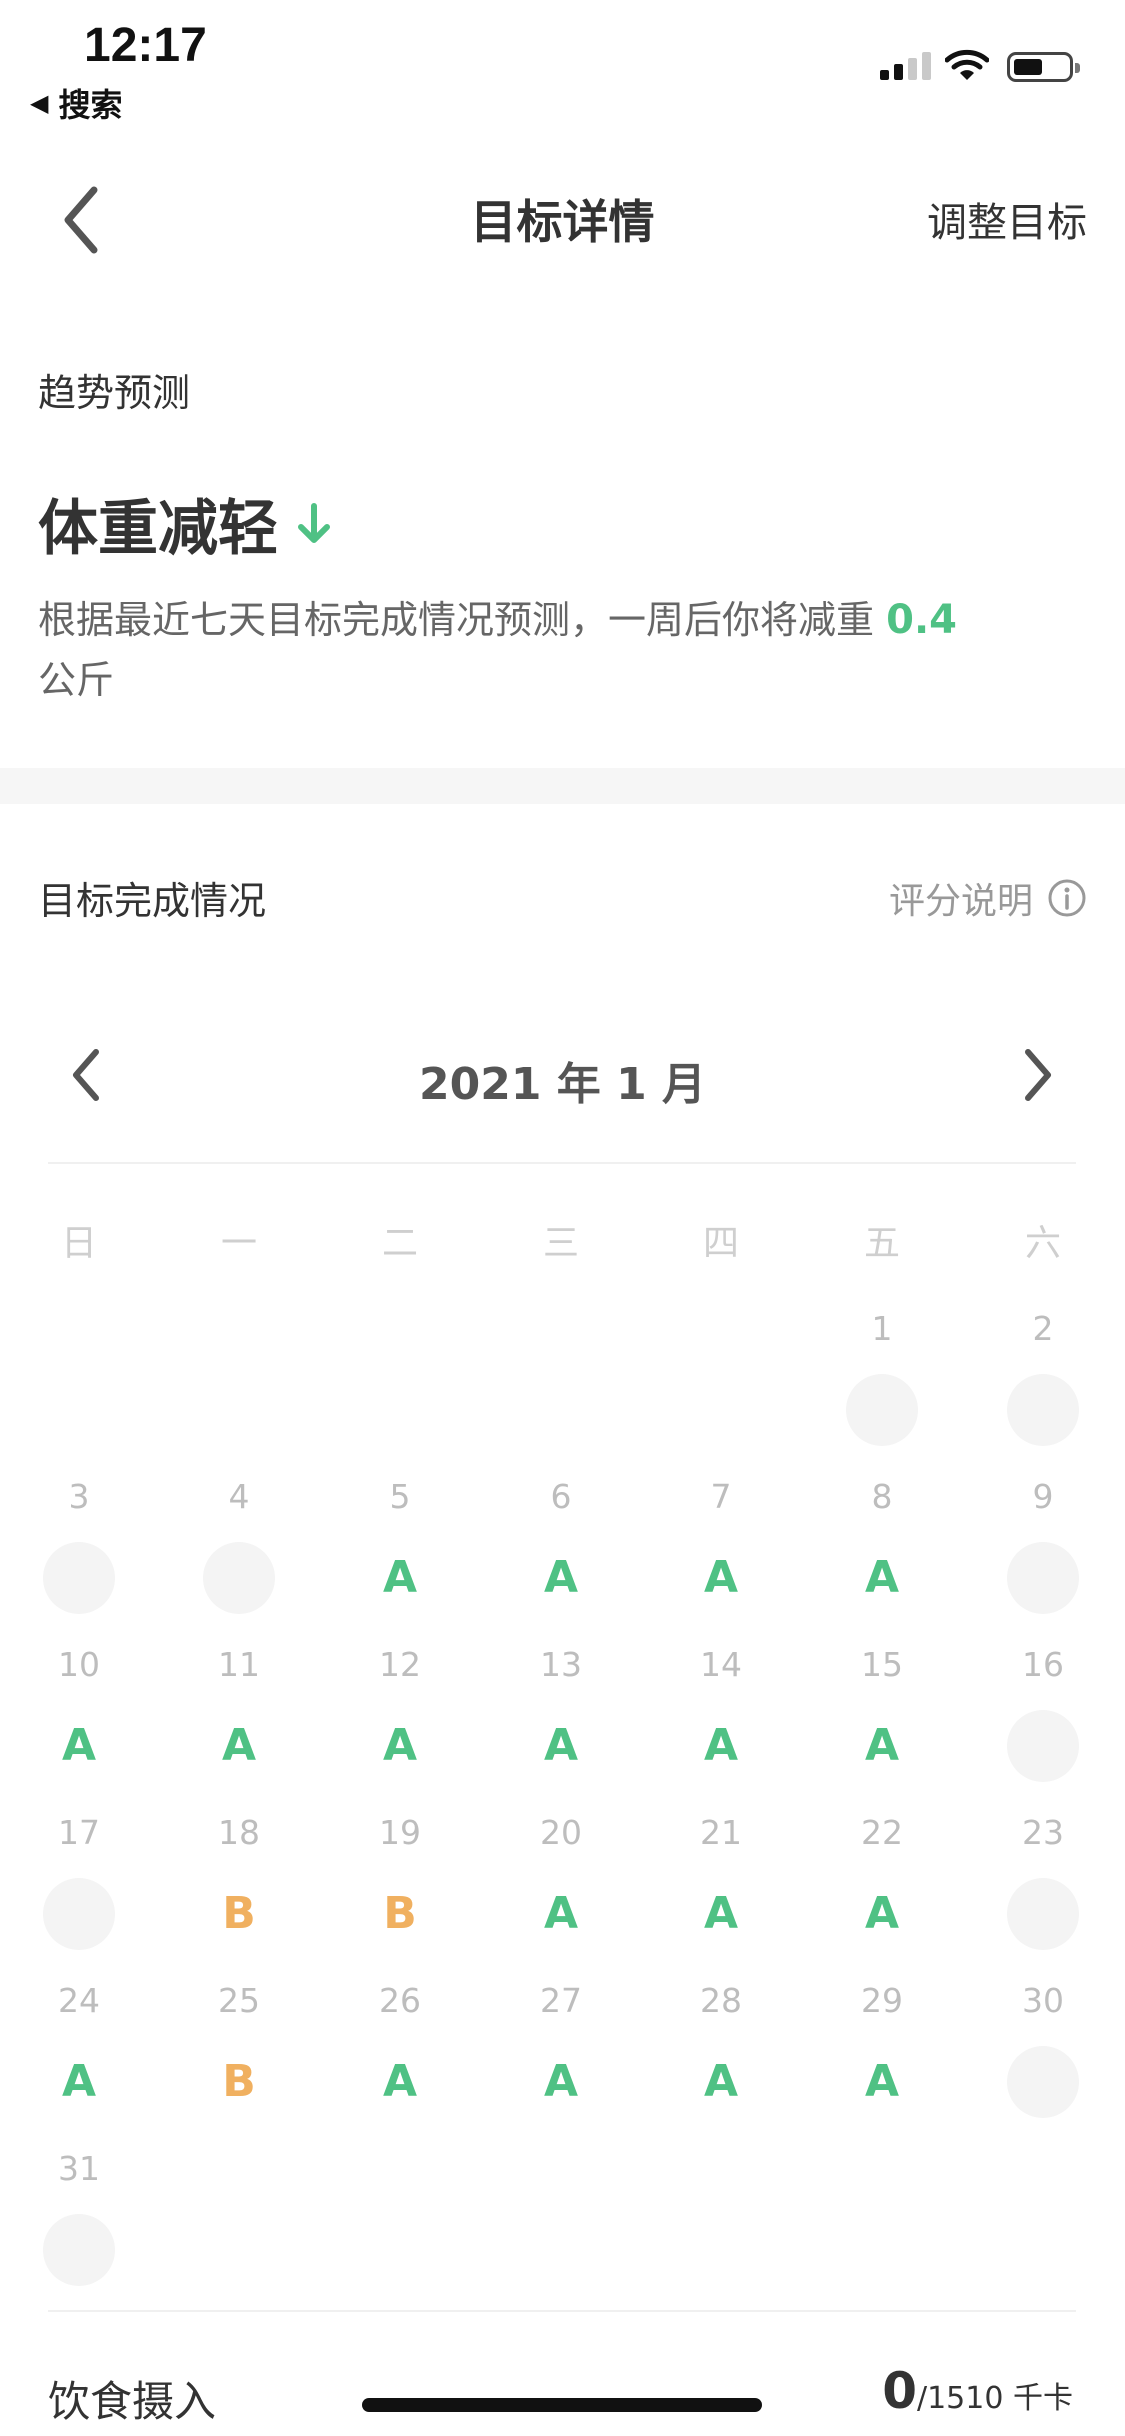 Image resolution: width=1125 pixels, height=2436 pixels. What do you see at coordinates (562, 1163) in the screenshot?
I see `calendar-divider` at bounding box center [562, 1163].